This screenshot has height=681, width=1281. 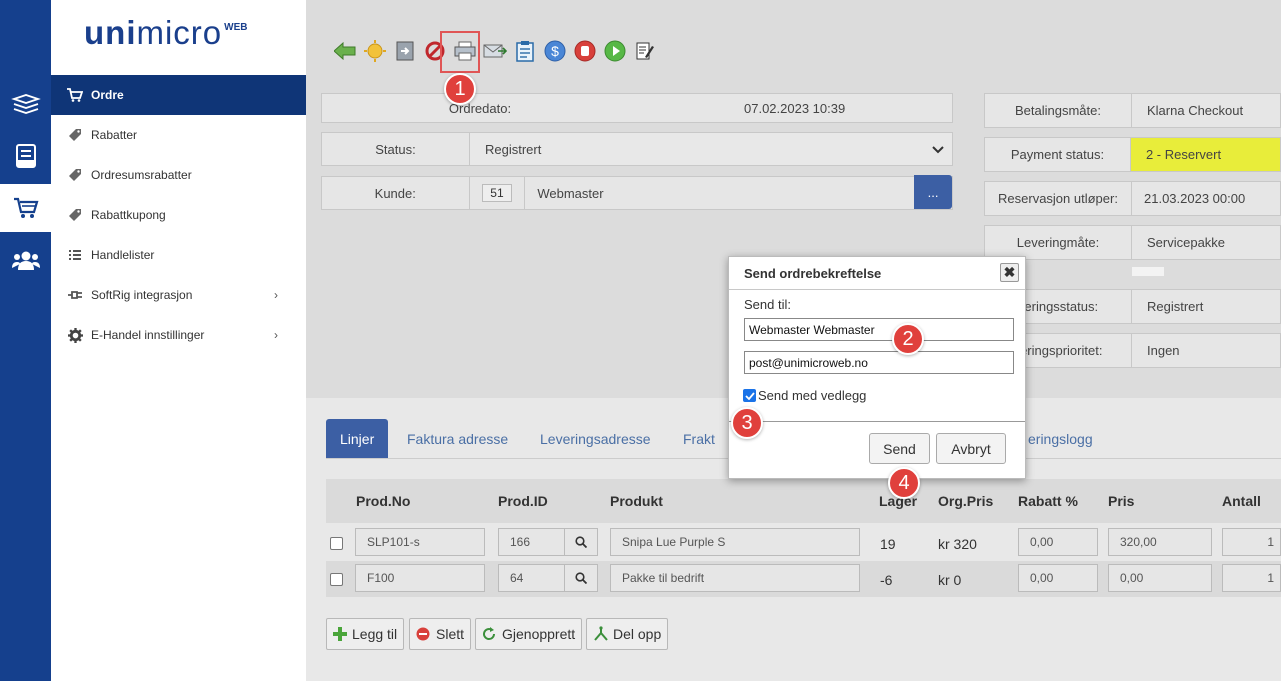 What do you see at coordinates (531, 542) in the screenshot?
I see `prodid-input: 166` at bounding box center [531, 542].